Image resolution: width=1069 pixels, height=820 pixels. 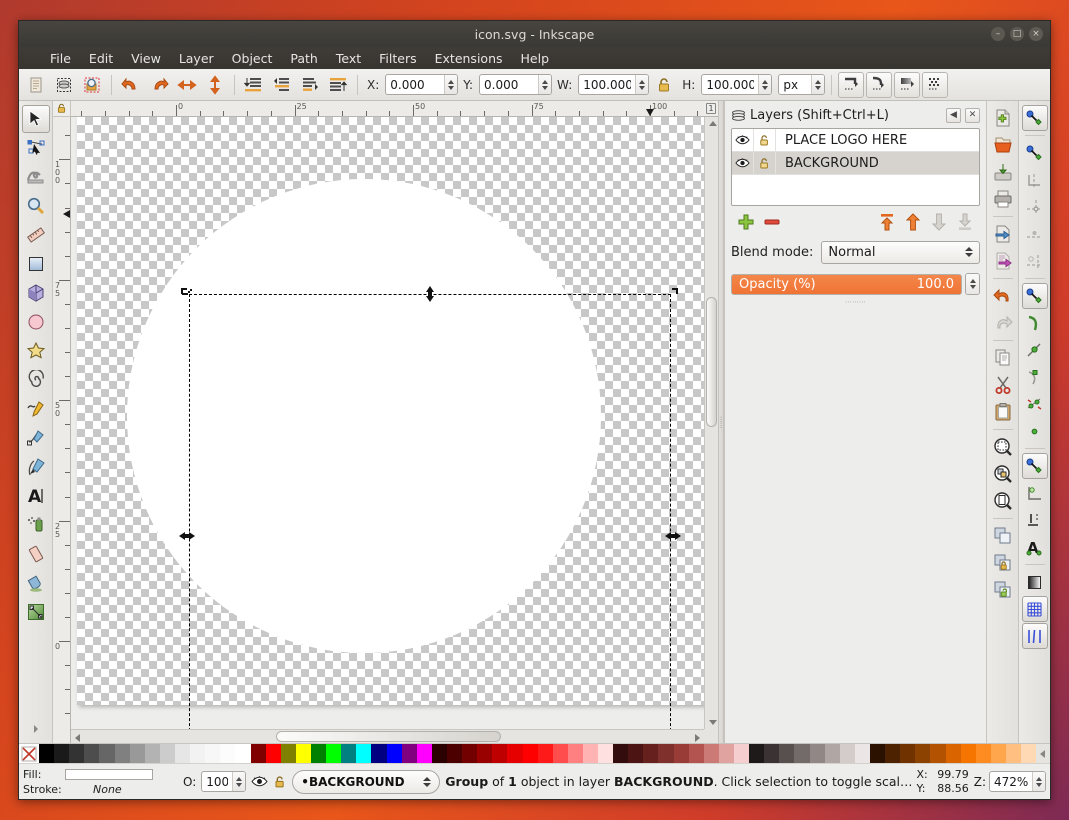 I want to click on duplicate-icon, so click(x=1003, y=536).